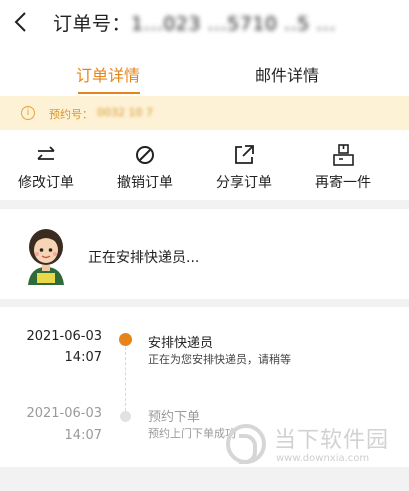  I want to click on modify-order-label: 修改订单, so click(46, 183).